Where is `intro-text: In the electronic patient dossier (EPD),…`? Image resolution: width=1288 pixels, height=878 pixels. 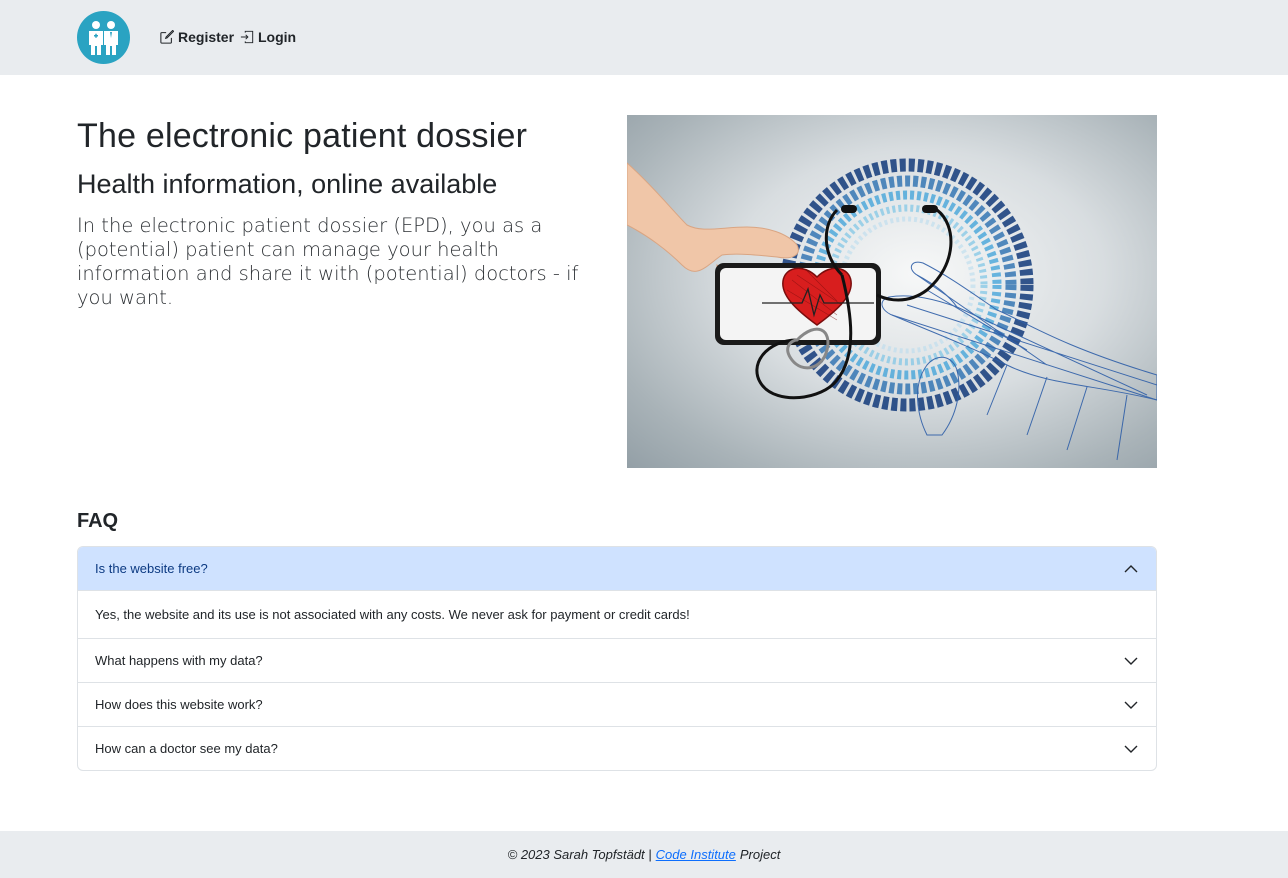 intro-text: In the electronic patient dossier (EPD),… is located at coordinates (328, 261).